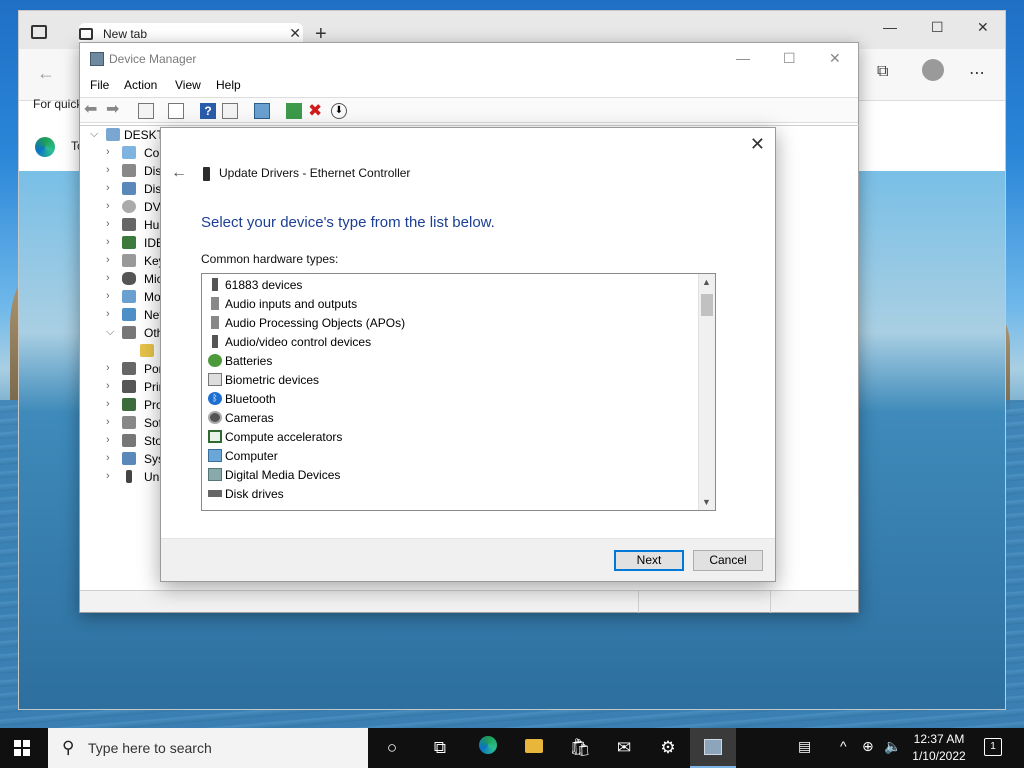  I want to click on start-button, so click(22, 748).